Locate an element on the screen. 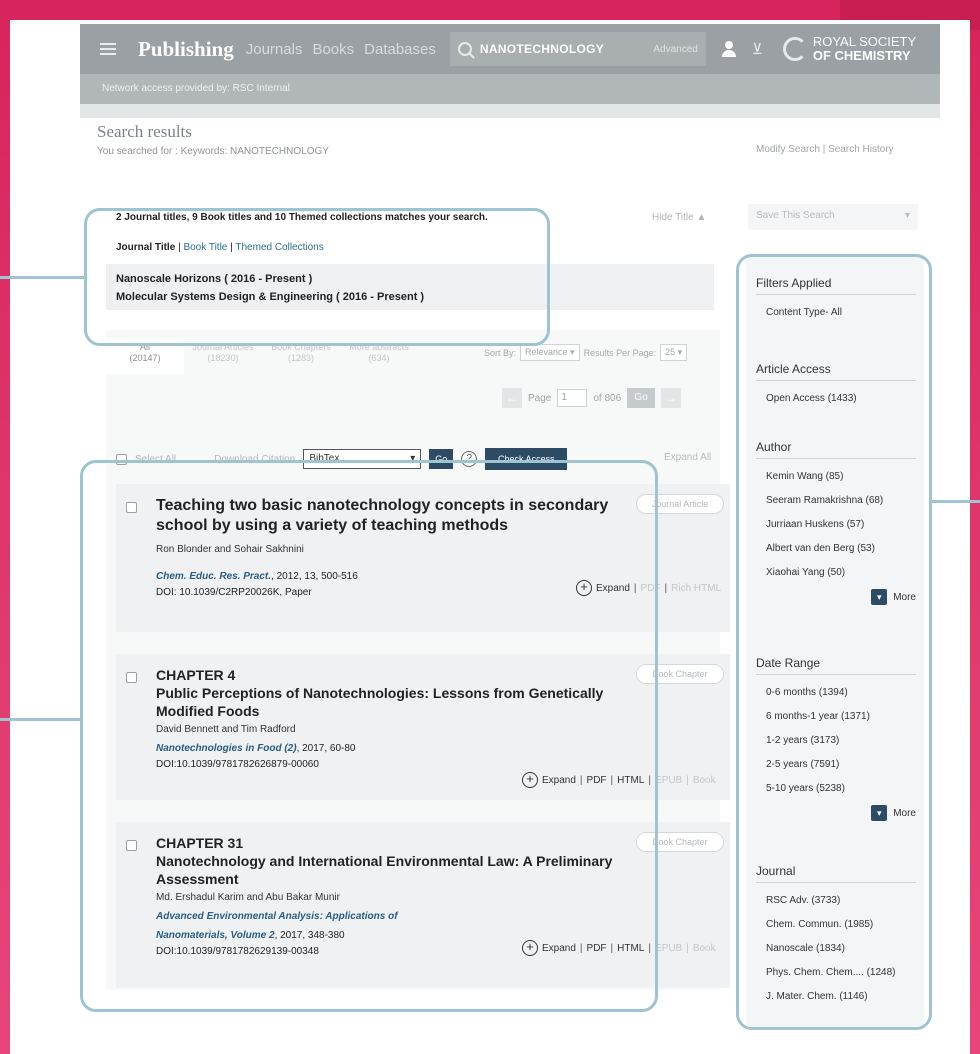  rsc-logo: ROYAL SOCIETY OF CHEMISTRY is located at coordinates (849, 48).